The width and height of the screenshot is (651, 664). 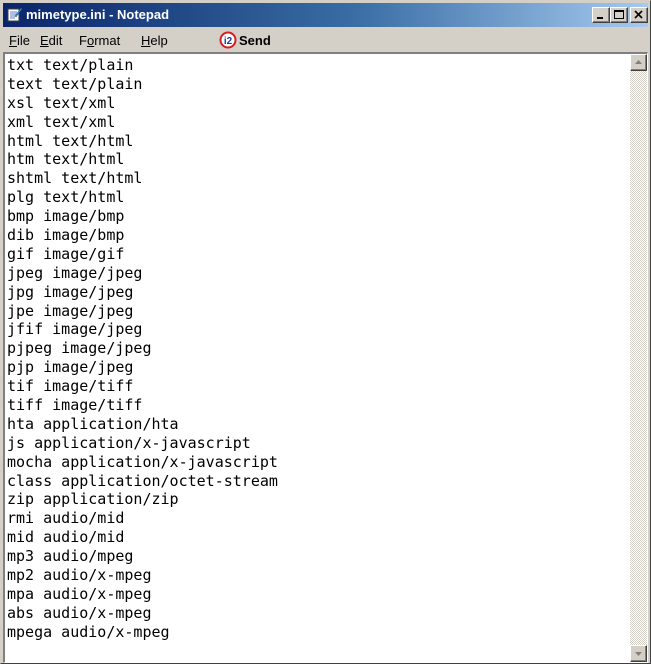 I want to click on text-line: mpega audio/x-mpeg, so click(x=88, y=631).